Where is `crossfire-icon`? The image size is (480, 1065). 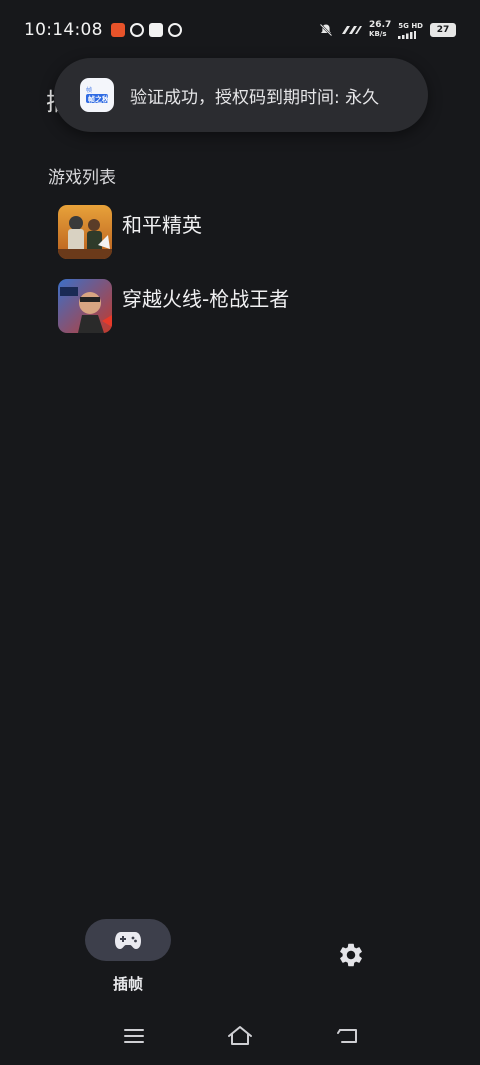 crossfire-icon is located at coordinates (85, 306).